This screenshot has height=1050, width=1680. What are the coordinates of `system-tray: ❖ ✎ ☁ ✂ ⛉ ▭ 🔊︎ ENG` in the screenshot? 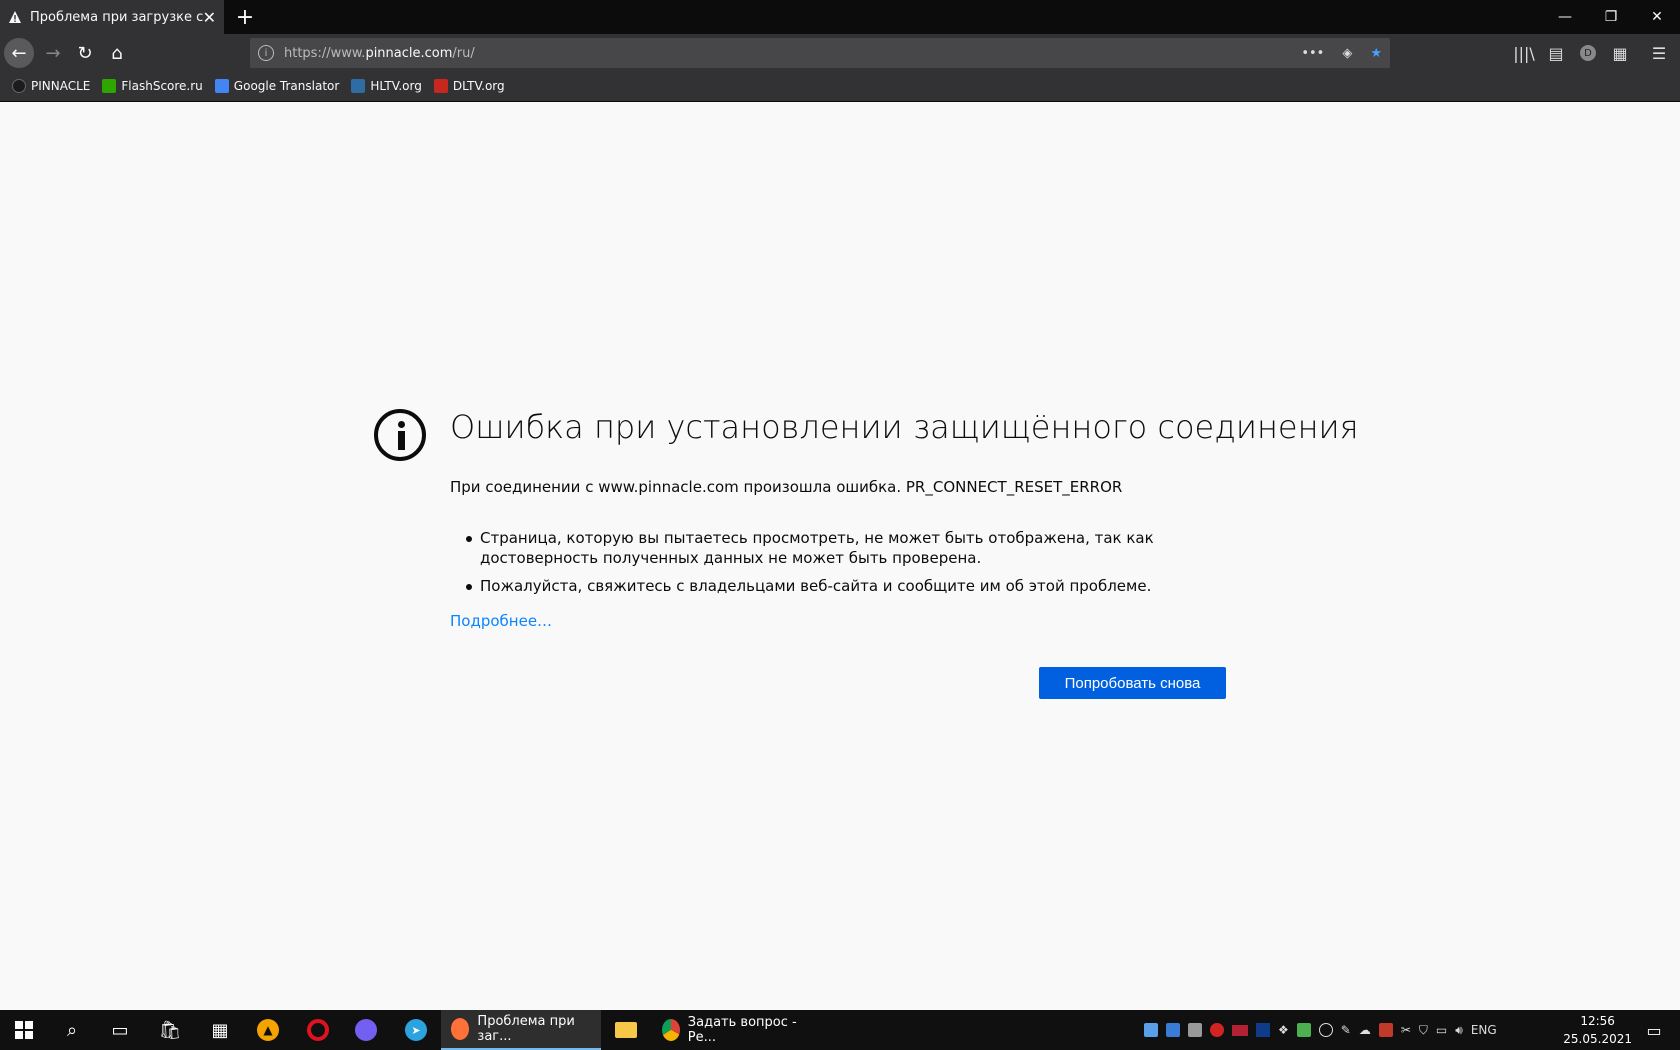 It's located at (1320, 1030).